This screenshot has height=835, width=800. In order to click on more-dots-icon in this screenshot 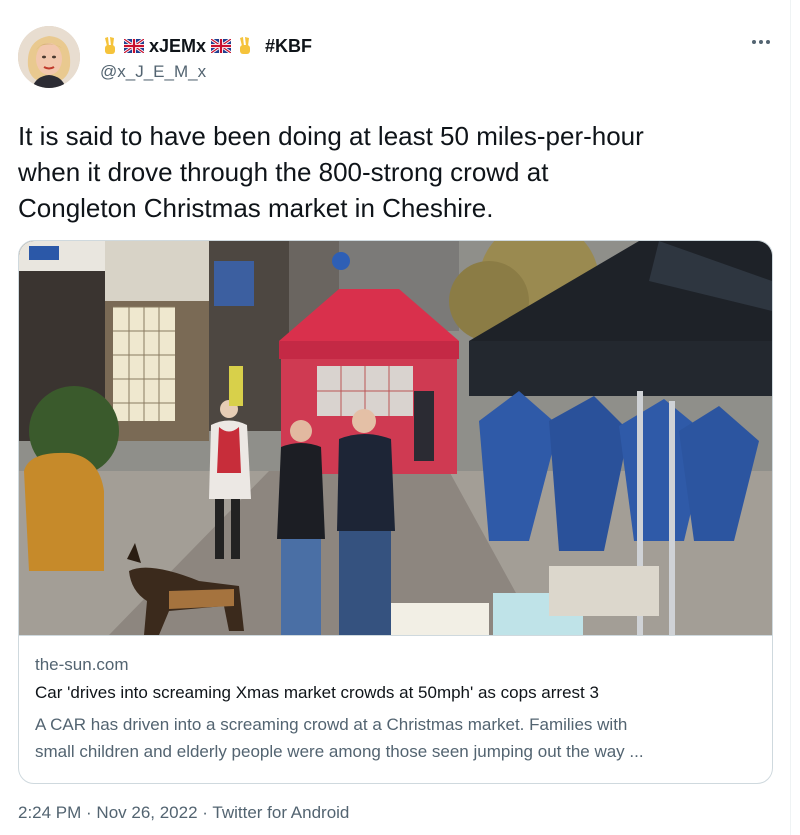, I will do `click(761, 42)`.